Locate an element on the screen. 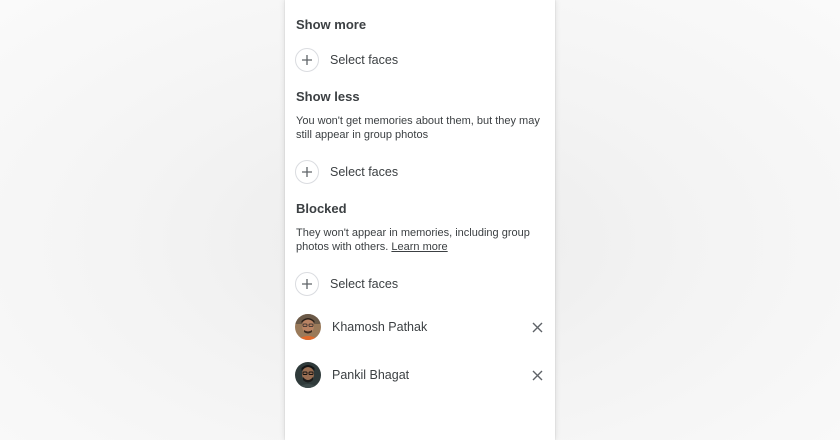 The image size is (840, 440). blocked-person-row: Pankil Bhagat is located at coordinates (420, 375).